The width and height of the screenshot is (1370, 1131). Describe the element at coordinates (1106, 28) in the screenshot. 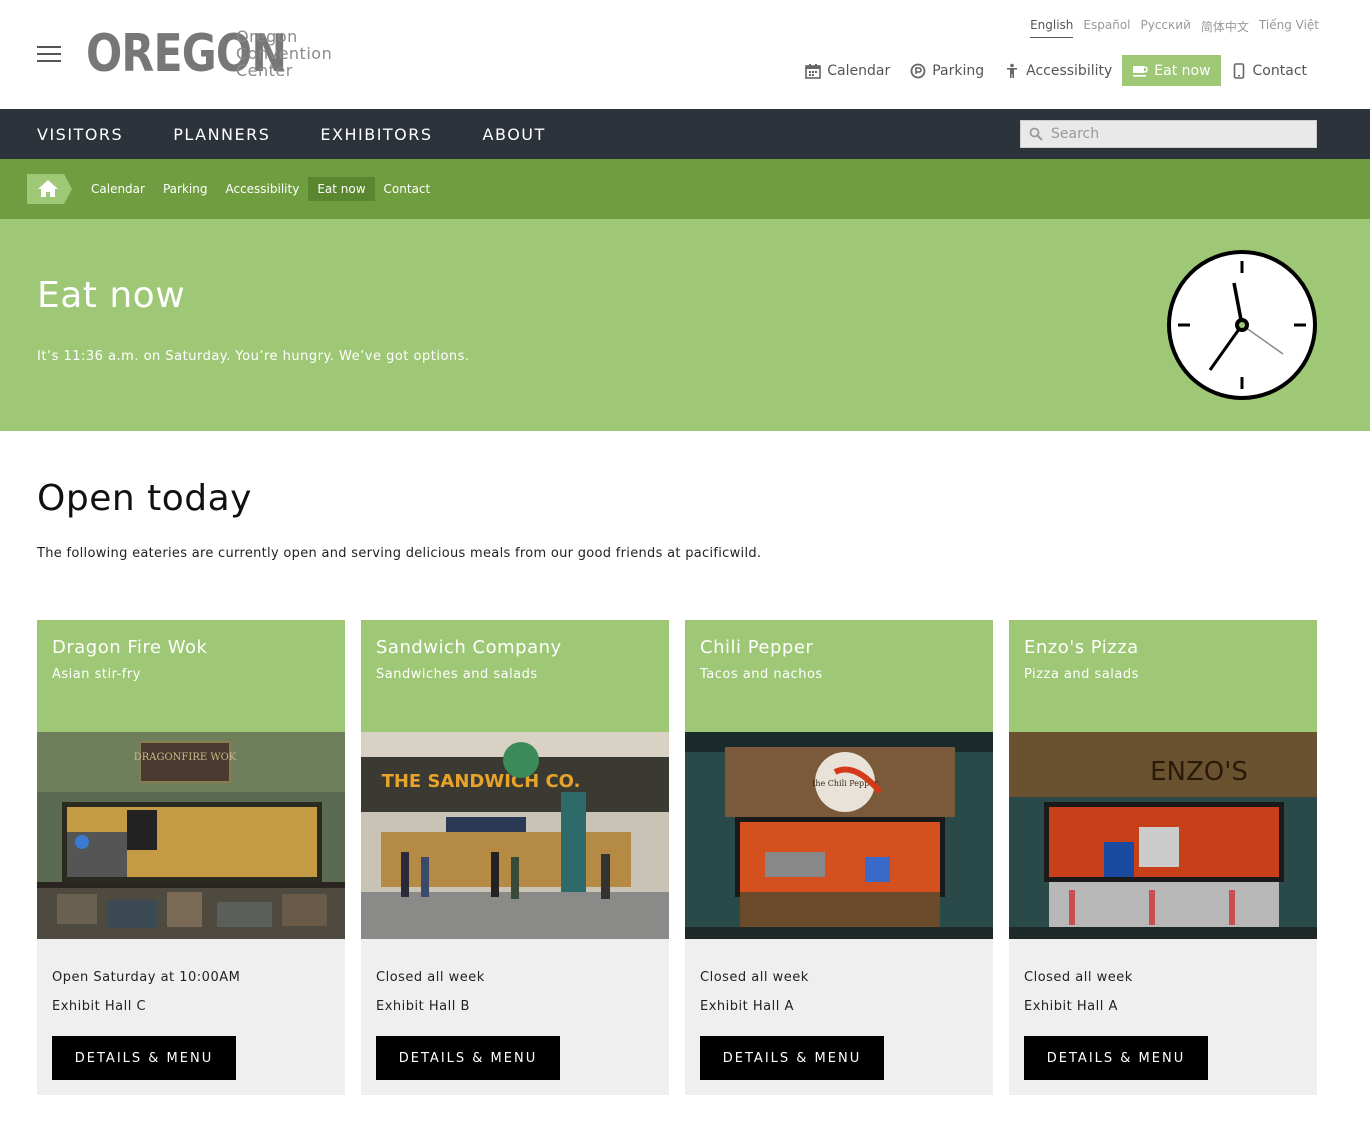

I see `lang-espanol: Español` at that location.